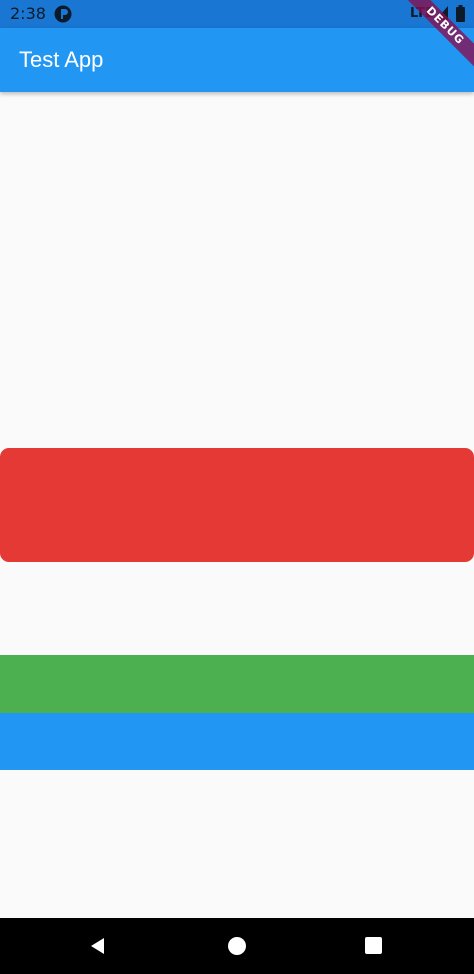 The image size is (474, 974). What do you see at coordinates (237, 684) in the screenshot?
I see `green-strip` at bounding box center [237, 684].